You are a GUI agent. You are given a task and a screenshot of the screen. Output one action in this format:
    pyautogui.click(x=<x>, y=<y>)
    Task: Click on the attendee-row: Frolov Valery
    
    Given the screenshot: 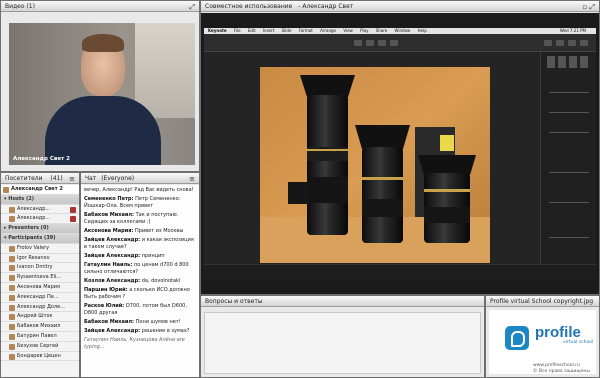 What is the action you would take?
    pyautogui.click(x=40, y=249)
    